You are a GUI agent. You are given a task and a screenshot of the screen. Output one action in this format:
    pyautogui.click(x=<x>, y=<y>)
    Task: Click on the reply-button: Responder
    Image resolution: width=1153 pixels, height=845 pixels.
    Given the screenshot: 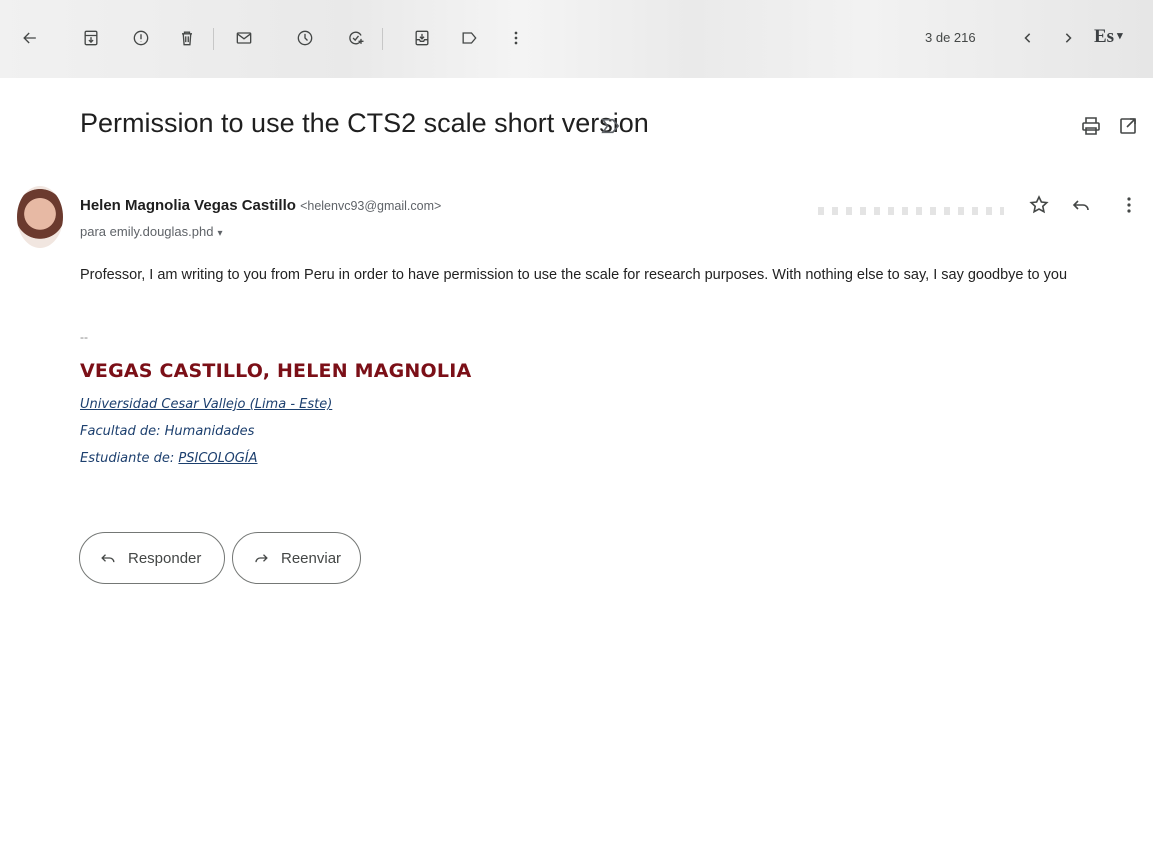 What is the action you would take?
    pyautogui.click(x=152, y=558)
    